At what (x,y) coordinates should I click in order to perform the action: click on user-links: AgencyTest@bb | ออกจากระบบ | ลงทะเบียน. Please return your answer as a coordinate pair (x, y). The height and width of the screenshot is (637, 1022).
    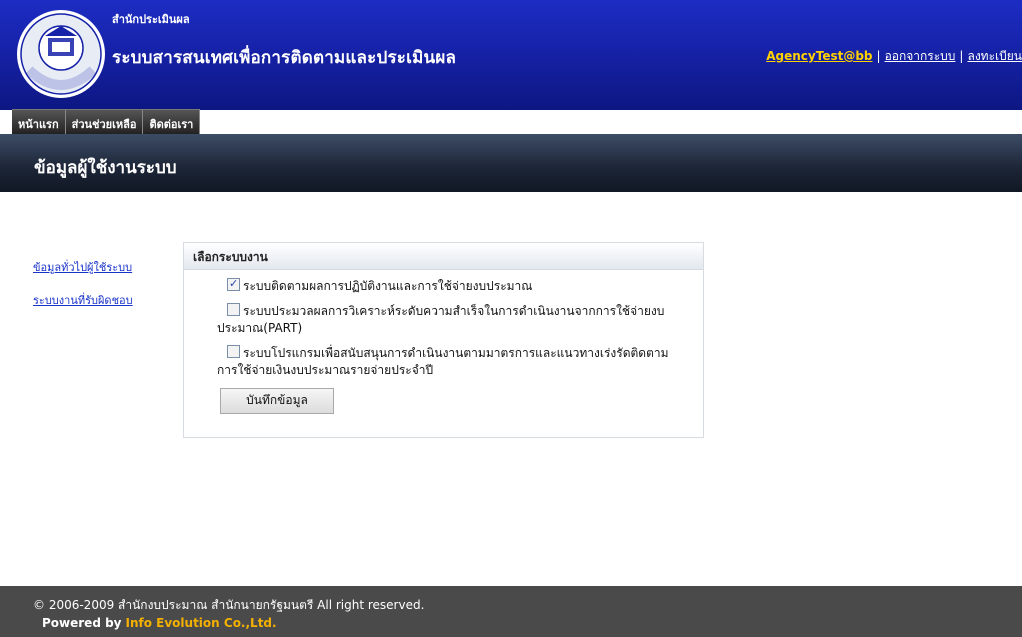
    Looking at the image, I should click on (894, 56).